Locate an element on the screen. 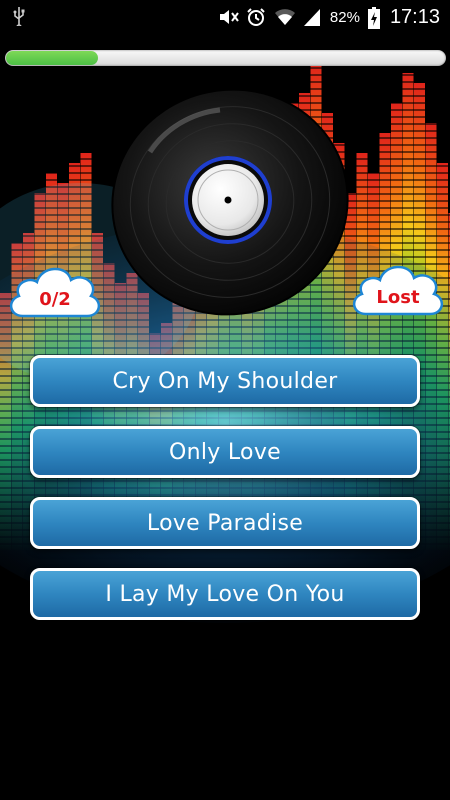 The width and height of the screenshot is (450, 800). score-label: 0/2 is located at coordinates (55, 299).